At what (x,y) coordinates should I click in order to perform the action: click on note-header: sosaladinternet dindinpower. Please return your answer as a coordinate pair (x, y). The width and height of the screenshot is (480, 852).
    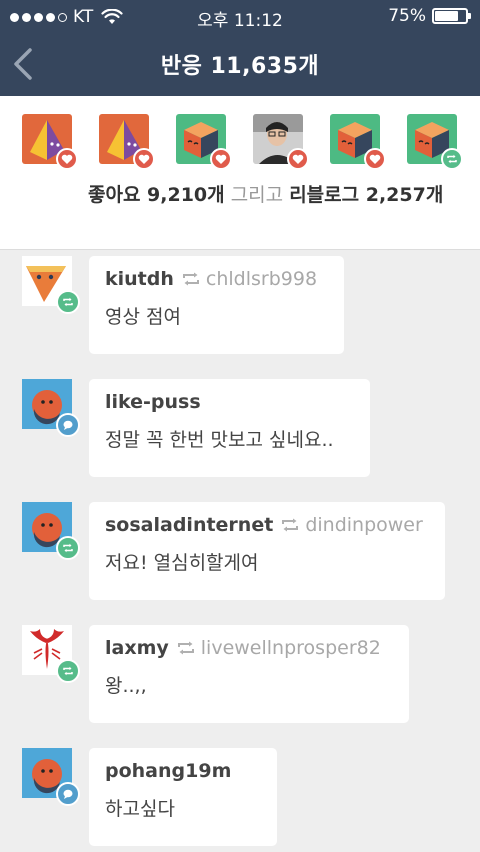
    Looking at the image, I should click on (267, 525).